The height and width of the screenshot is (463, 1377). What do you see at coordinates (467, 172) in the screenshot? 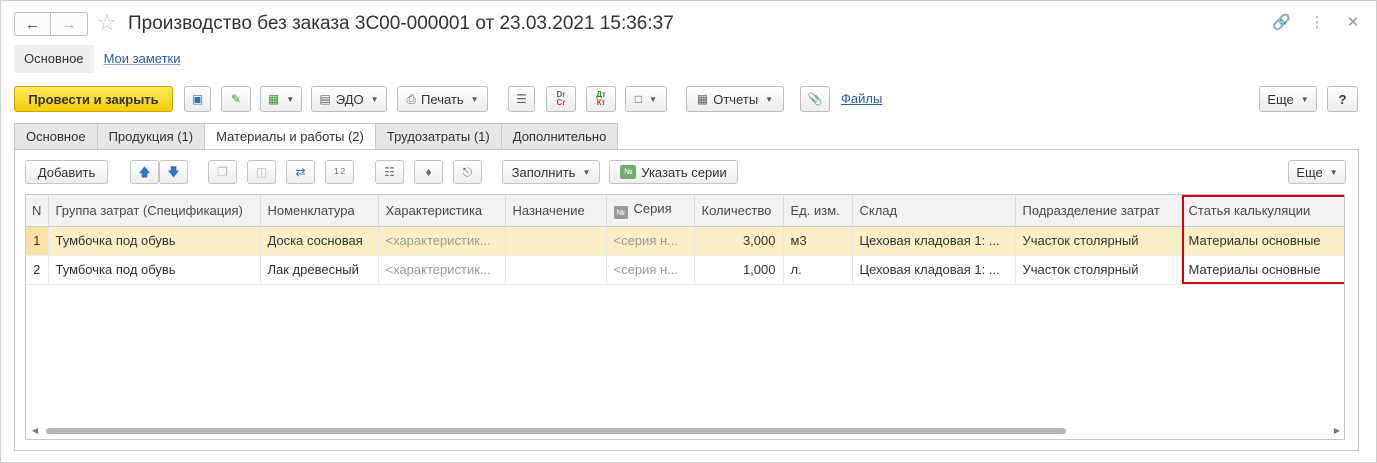
I see `stamp-button: ⎋` at bounding box center [467, 172].